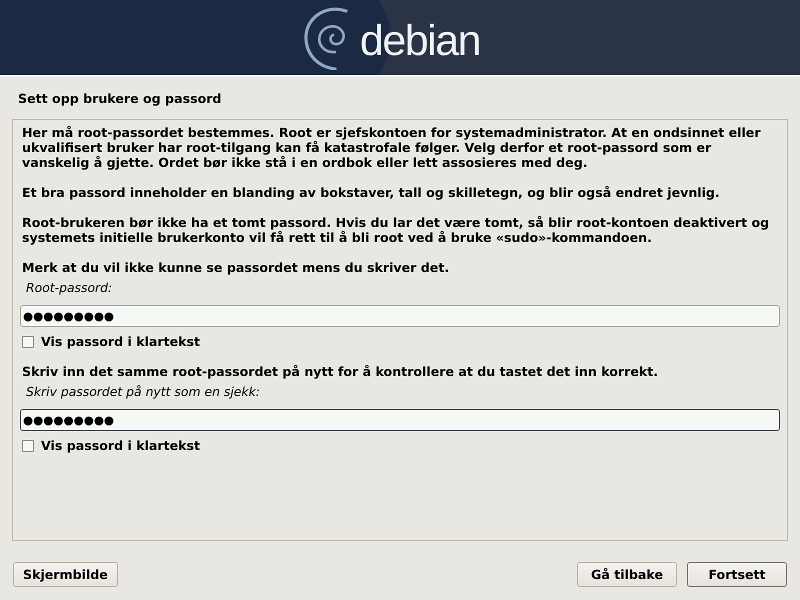 The height and width of the screenshot is (600, 800). I want to click on screenshot-button: Skjermbilde, so click(65, 574).